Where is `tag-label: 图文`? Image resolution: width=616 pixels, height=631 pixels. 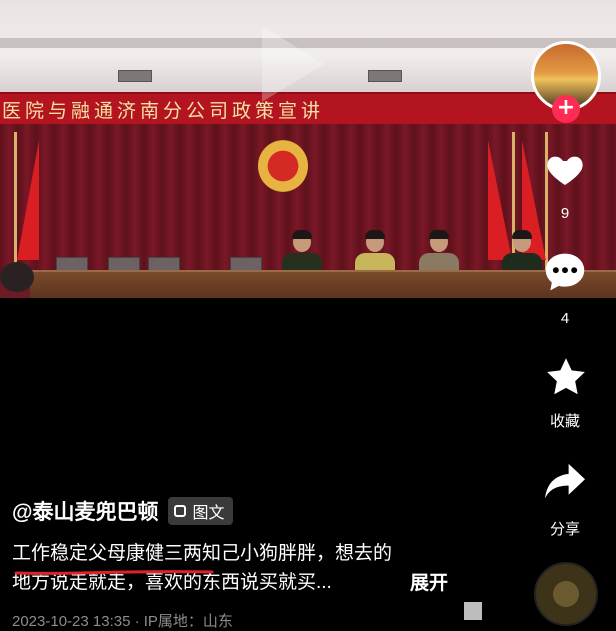
tag-label: 图文 is located at coordinates (208, 512).